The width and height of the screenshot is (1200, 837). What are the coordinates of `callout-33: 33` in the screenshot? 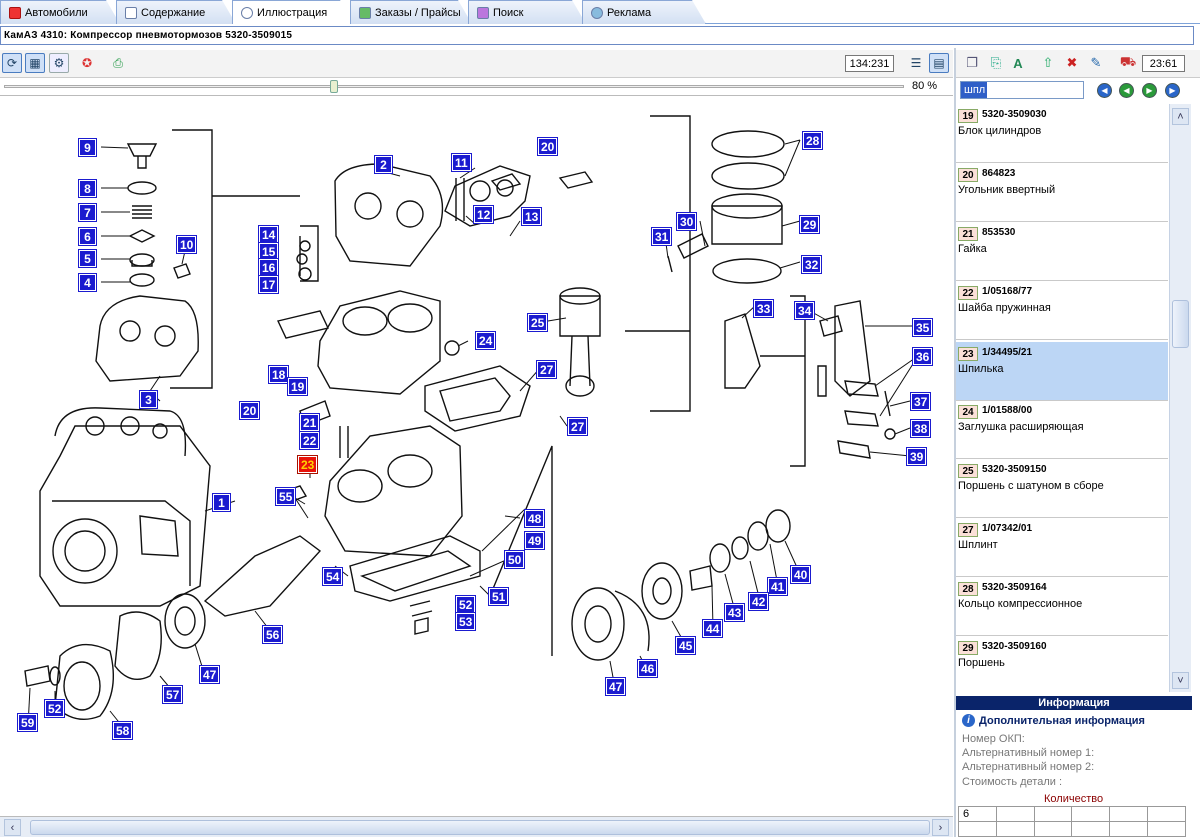 It's located at (764, 308).